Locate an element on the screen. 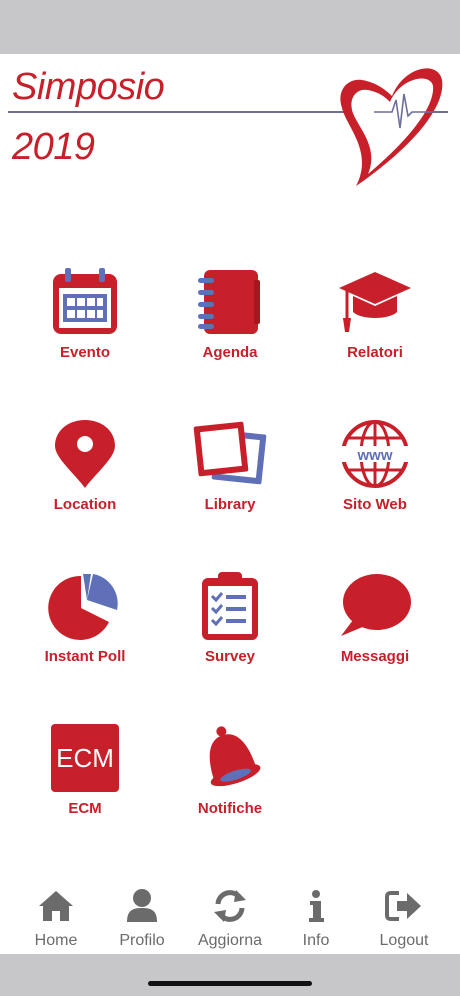 The image size is (460, 996). menu-tile-library: Library is located at coordinates (230, 474).